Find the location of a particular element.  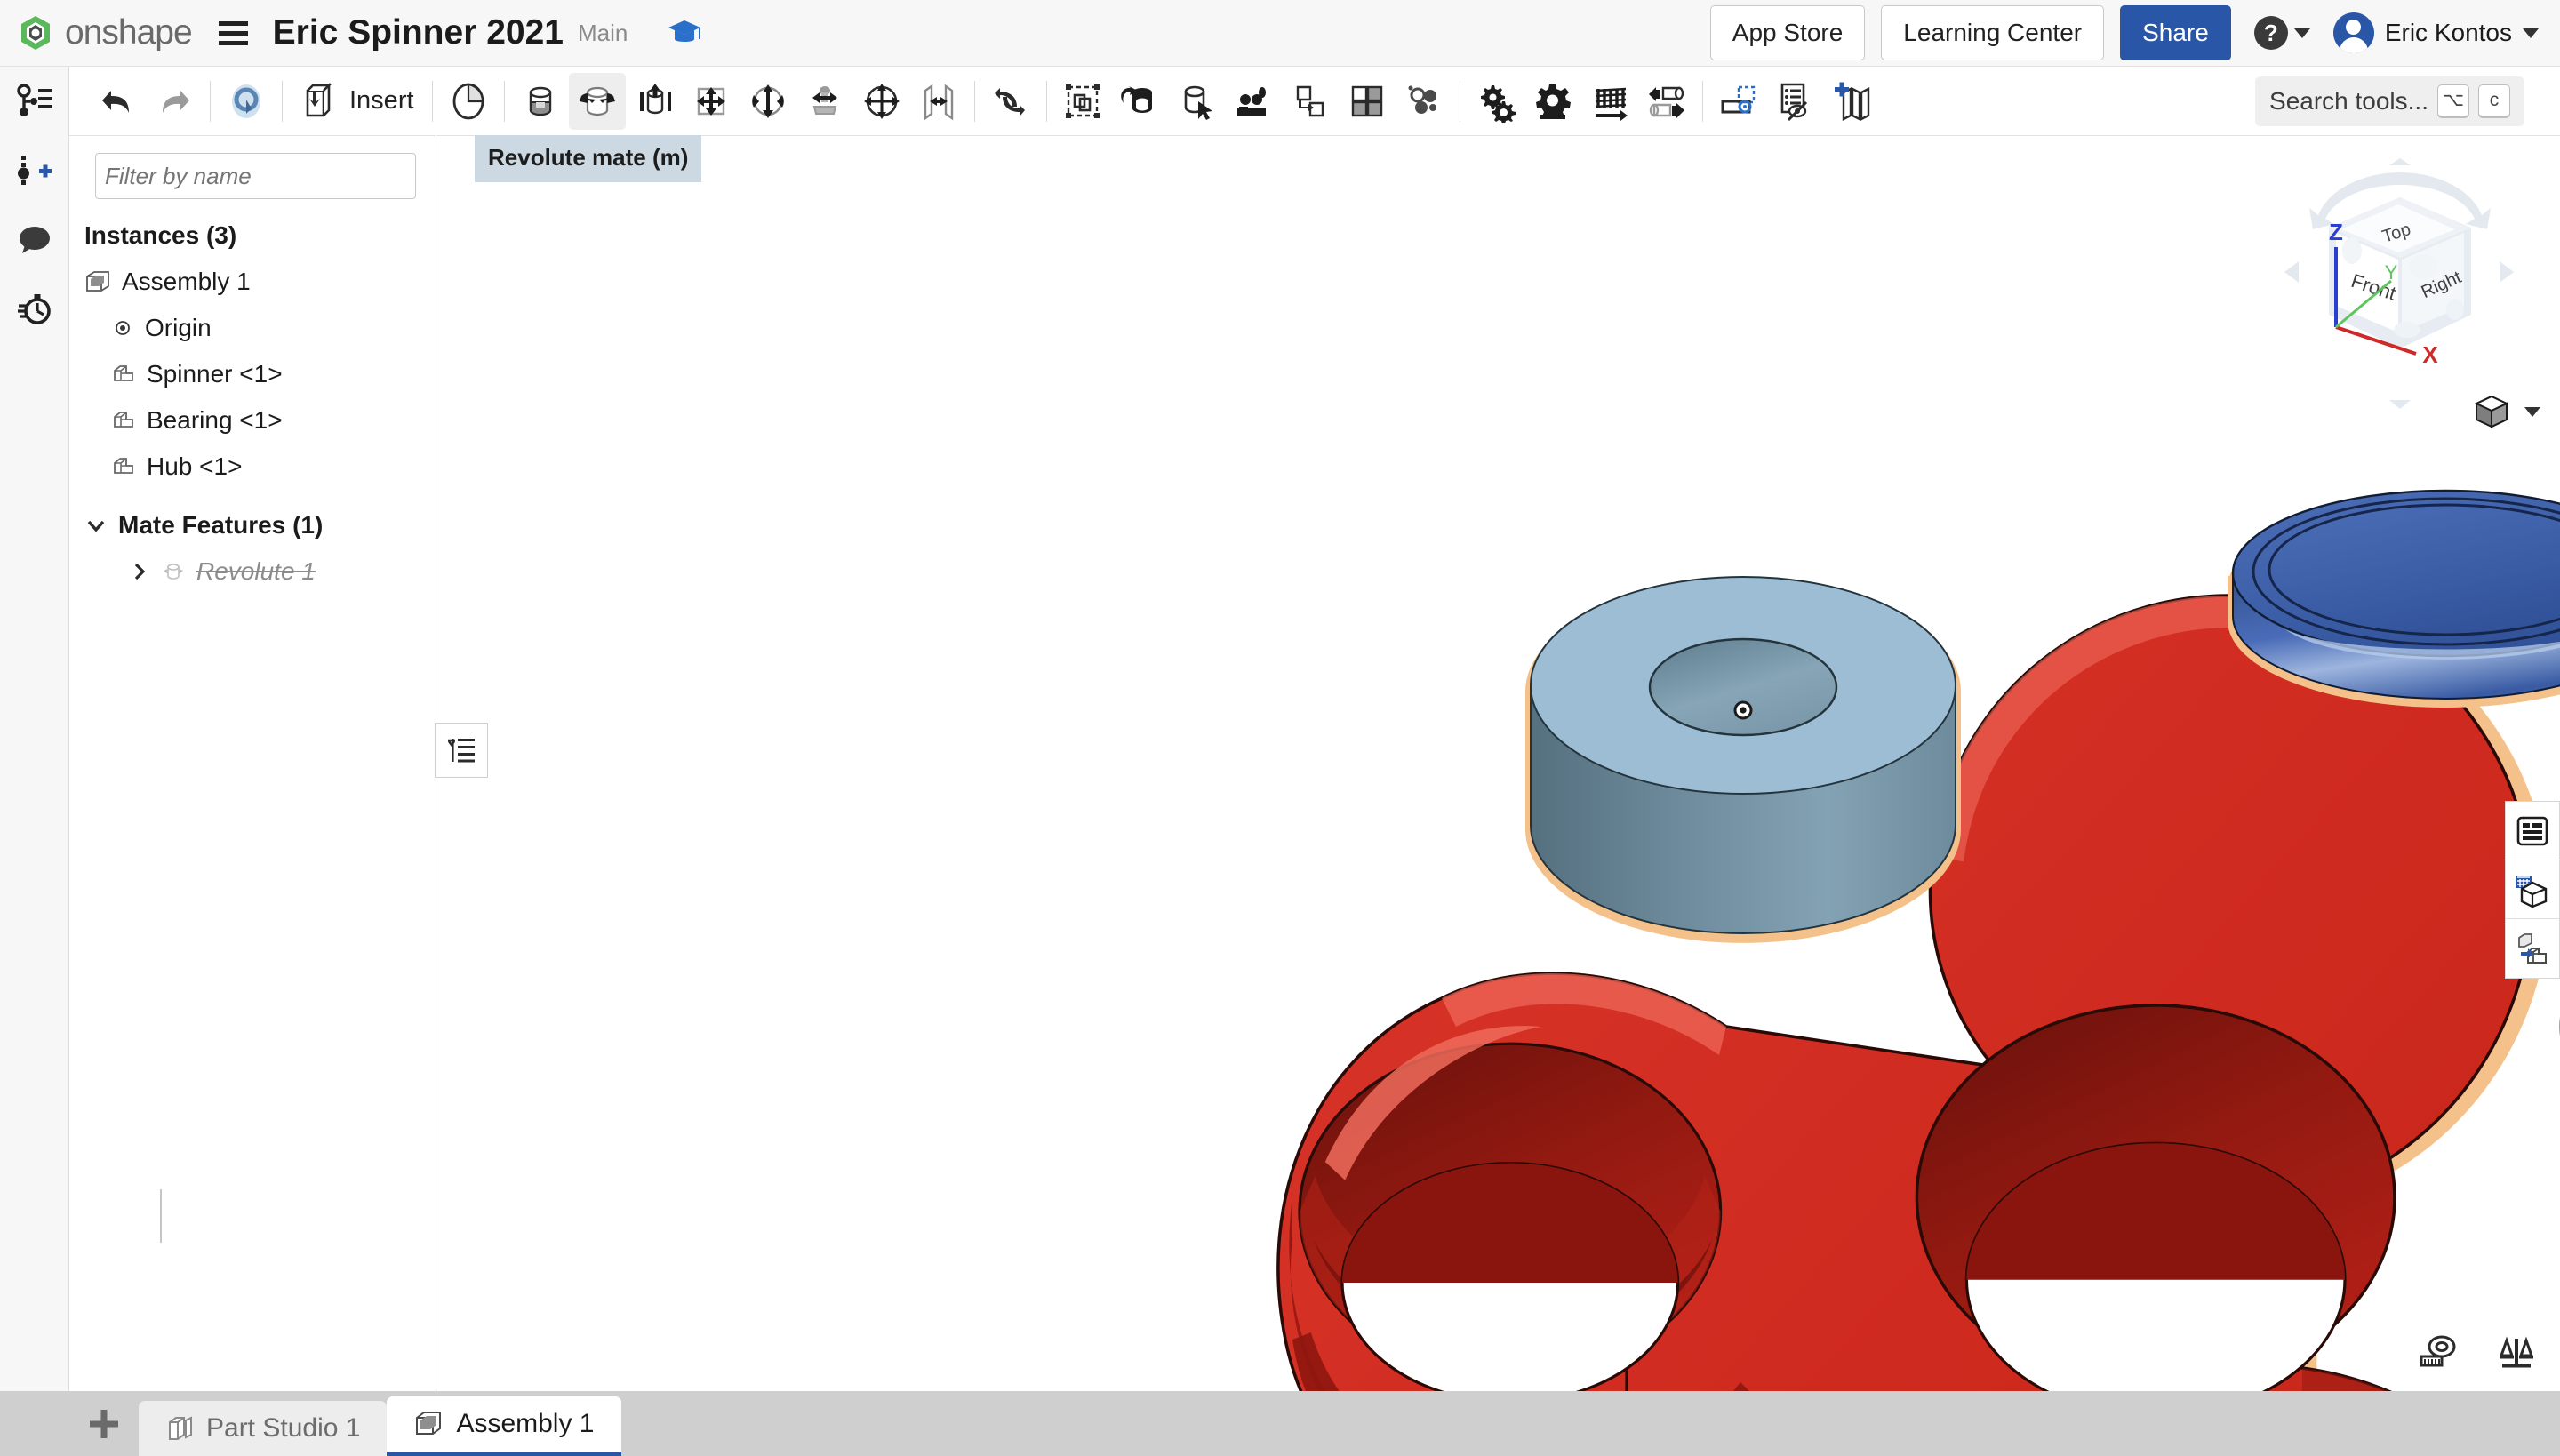

explode-button is located at coordinates (1367, 101).